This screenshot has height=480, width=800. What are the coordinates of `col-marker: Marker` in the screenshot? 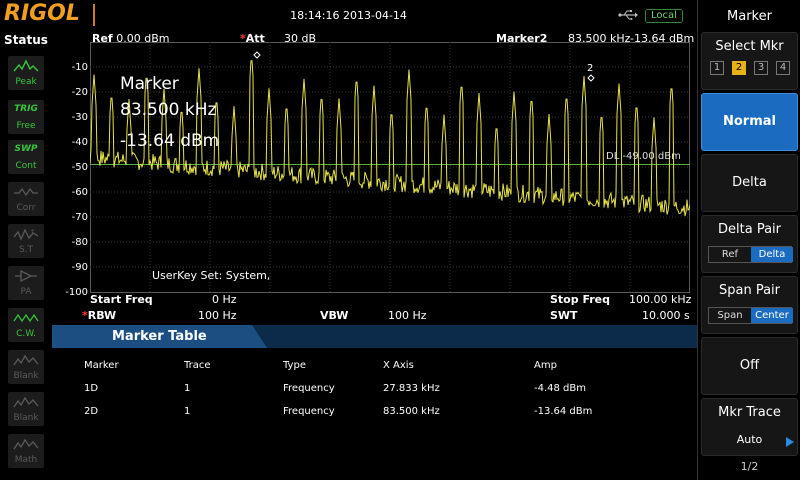 It's located at (101, 365).